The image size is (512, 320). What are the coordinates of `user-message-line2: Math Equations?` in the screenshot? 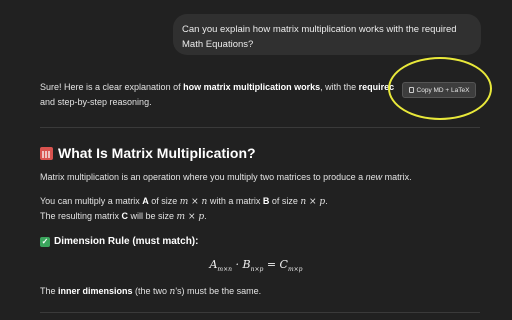 It's located at (218, 44).